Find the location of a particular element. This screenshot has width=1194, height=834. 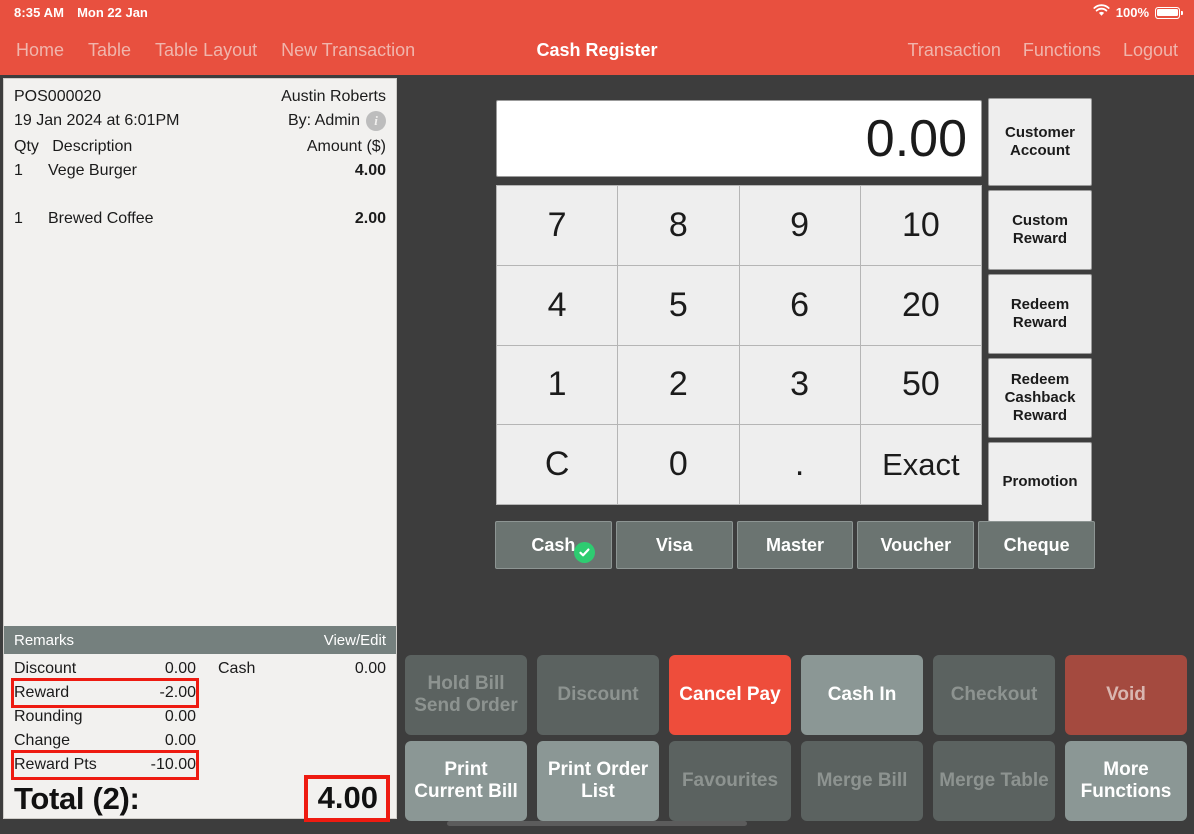

void-button: Void is located at coordinates (1126, 695).